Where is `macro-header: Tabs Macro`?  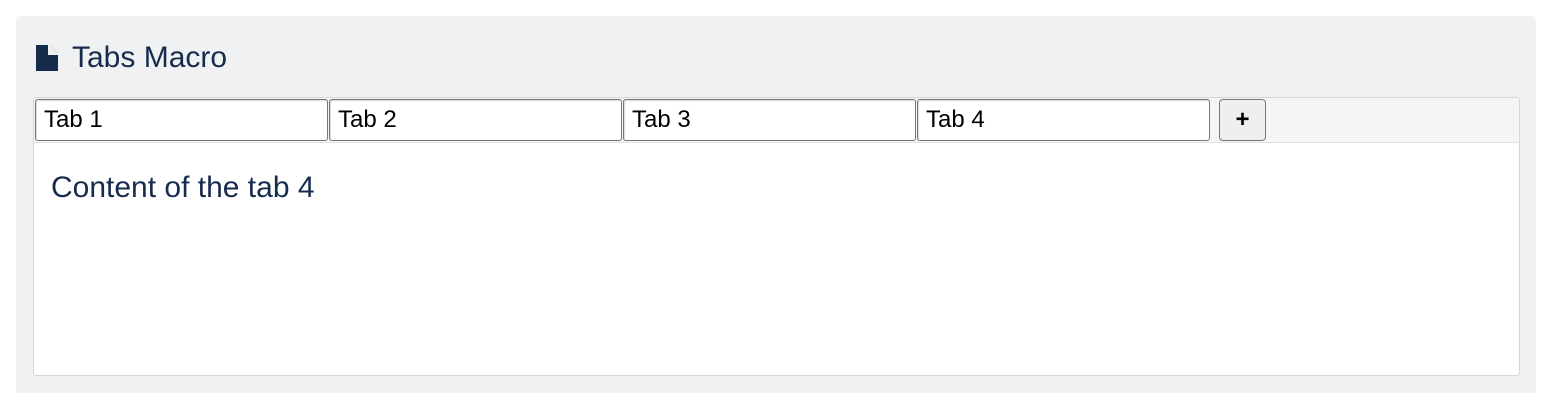
macro-header: Tabs Macro is located at coordinates (131, 58).